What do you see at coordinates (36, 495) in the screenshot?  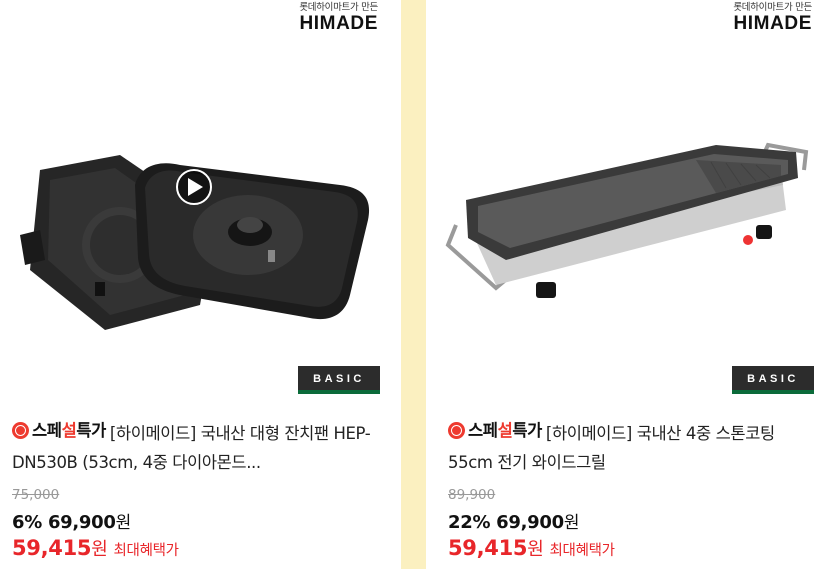 I see `original-price: 75,000` at bounding box center [36, 495].